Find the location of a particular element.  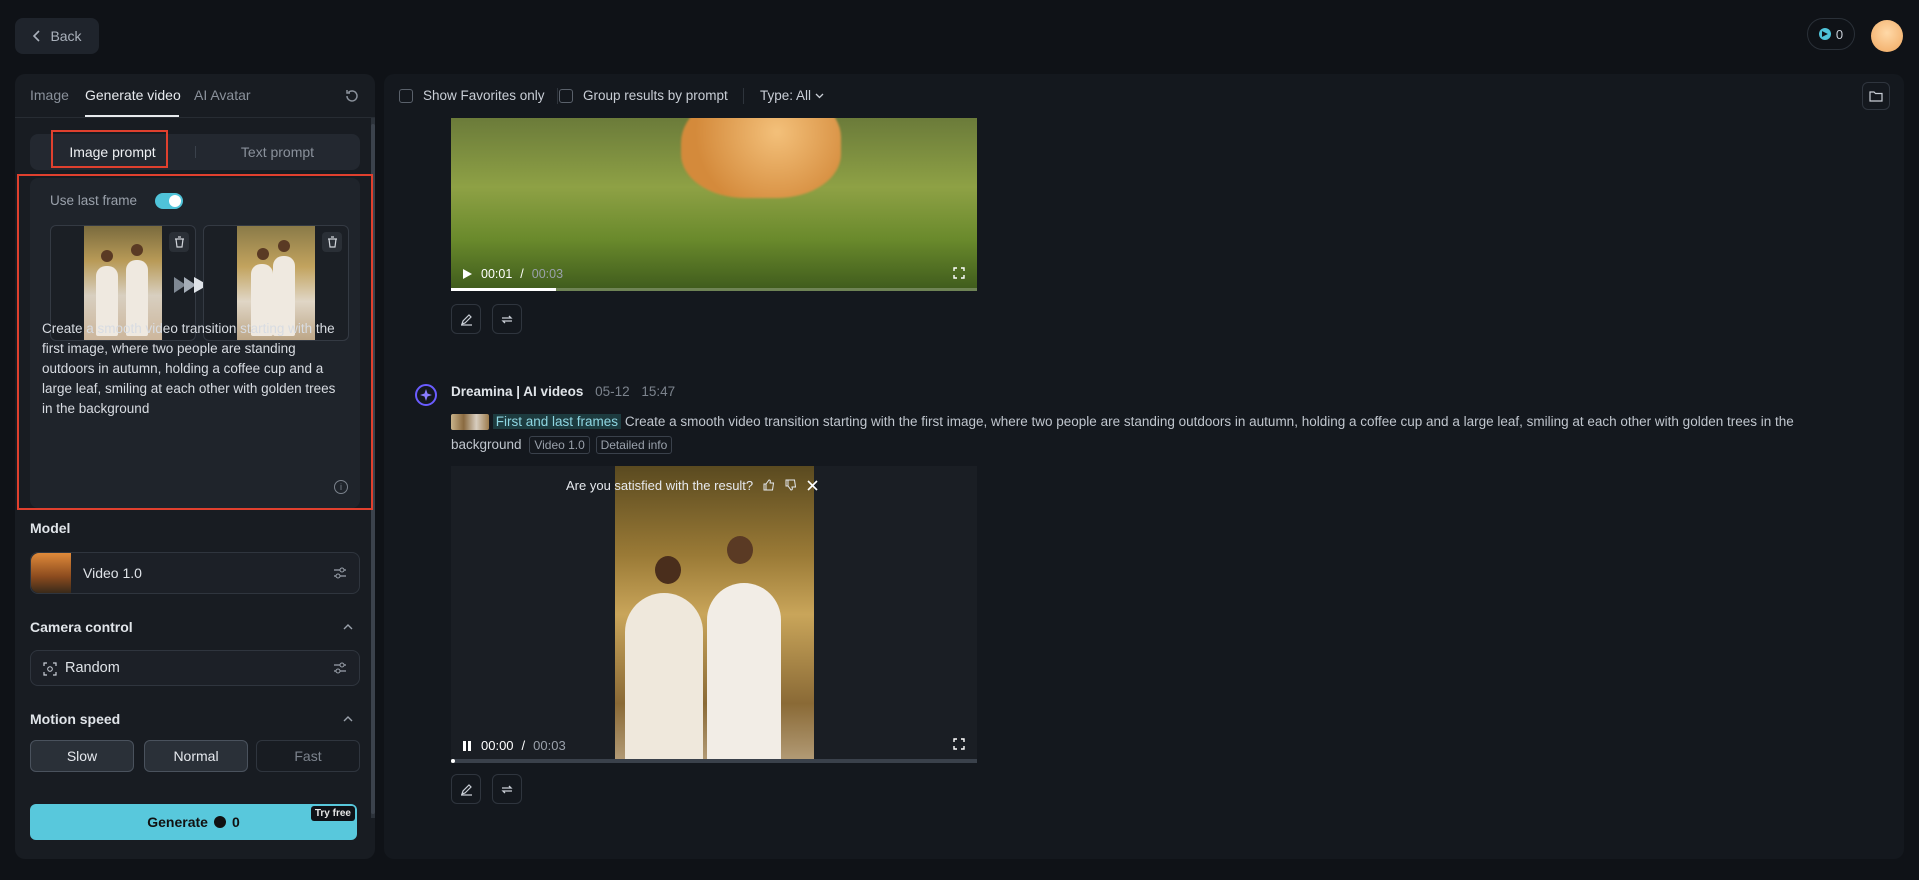

camera-focus-icon is located at coordinates (50, 669).